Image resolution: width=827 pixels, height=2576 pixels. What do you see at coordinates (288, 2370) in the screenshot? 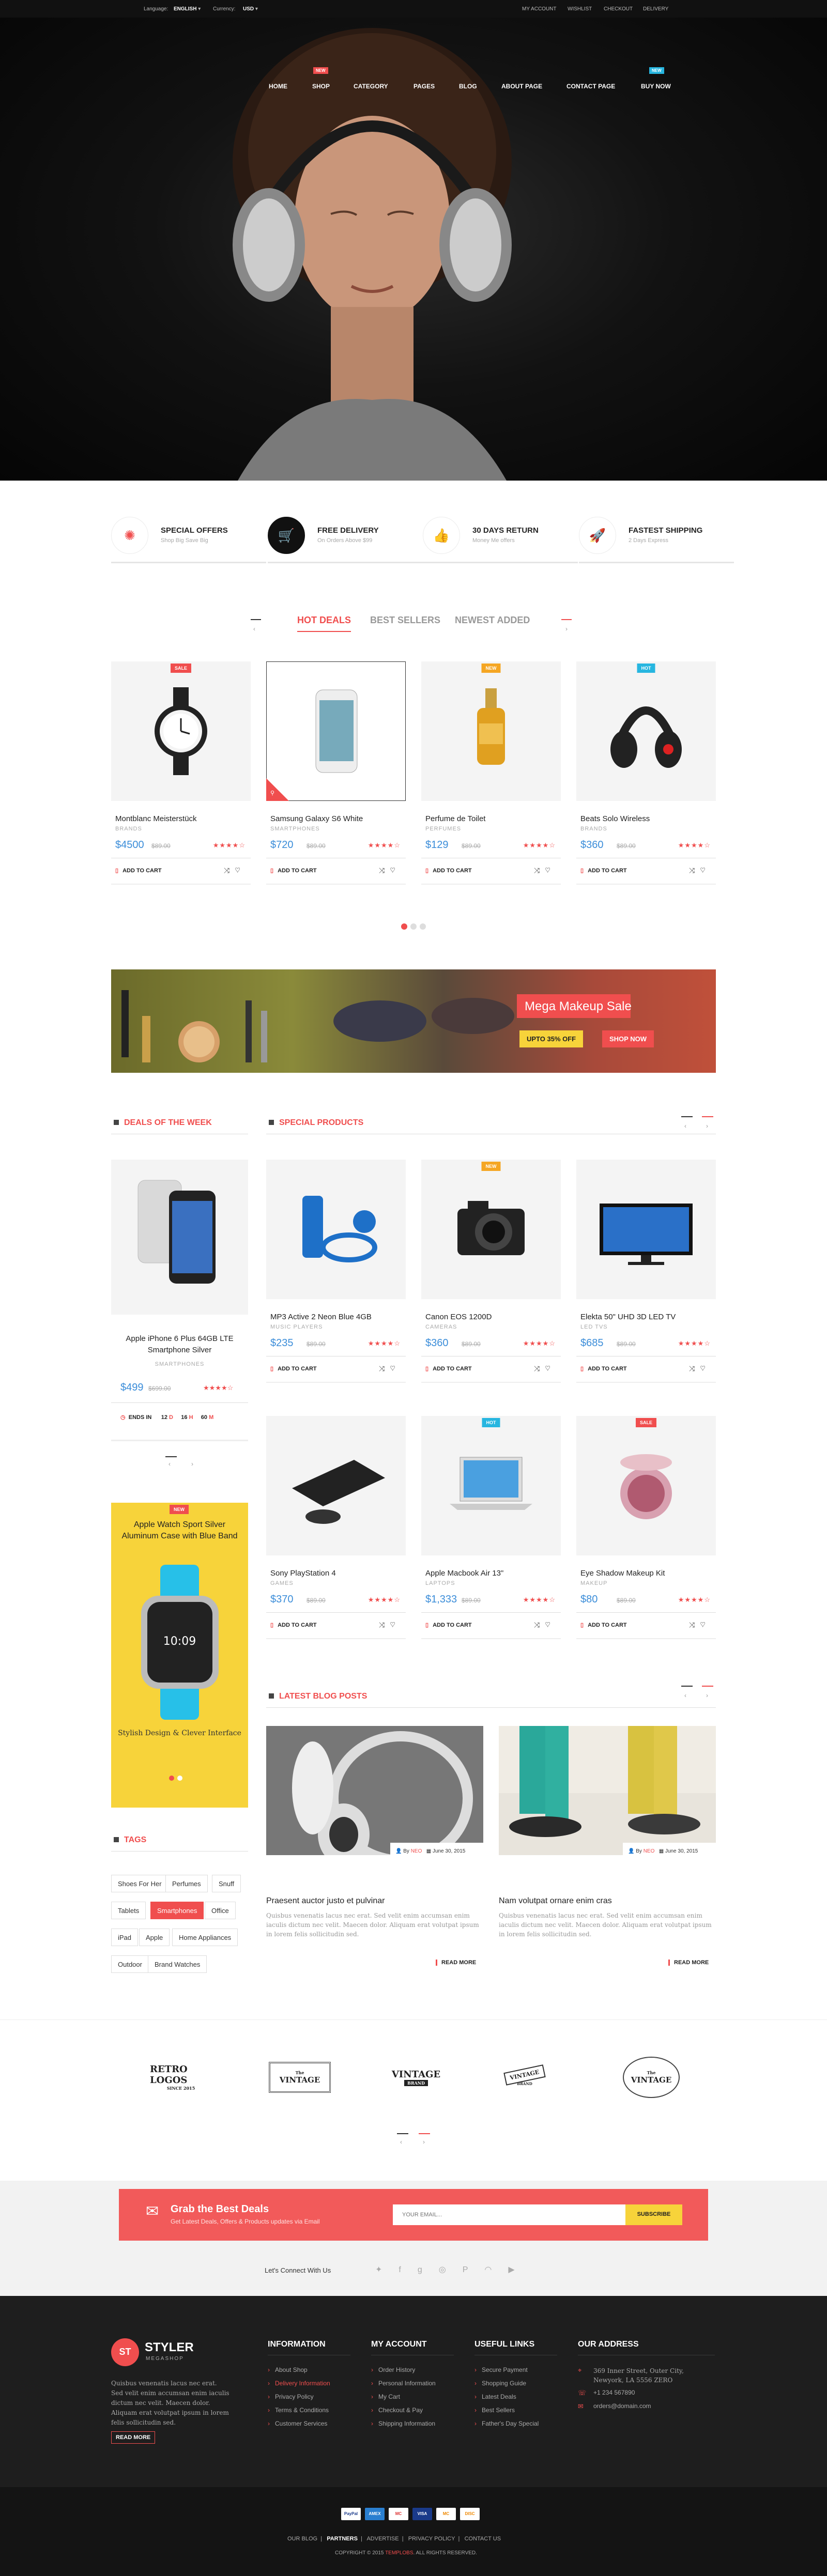
I see `footer-link: About Shop` at bounding box center [288, 2370].